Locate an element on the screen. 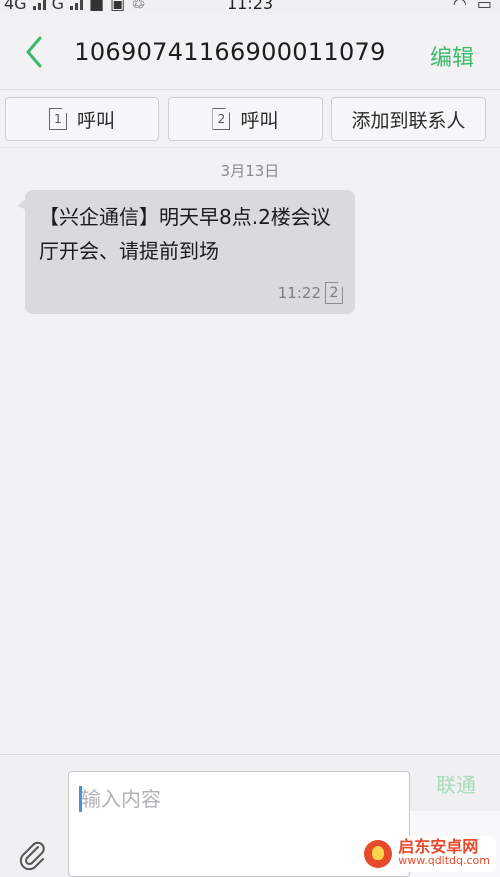 The height and width of the screenshot is (877, 500). add-to-contacts-label: 添加到联系人 is located at coordinates (408, 119).